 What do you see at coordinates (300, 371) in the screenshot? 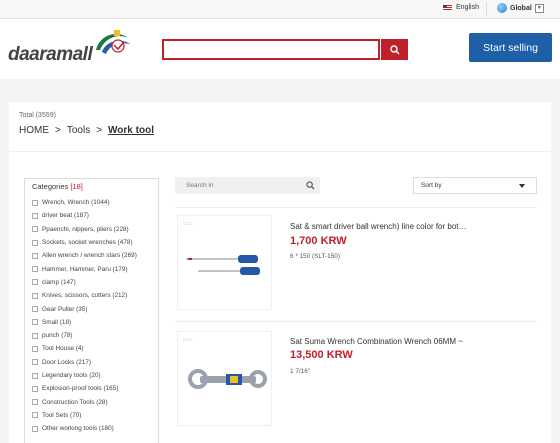
I see `product-model: 1 7/16"` at bounding box center [300, 371].